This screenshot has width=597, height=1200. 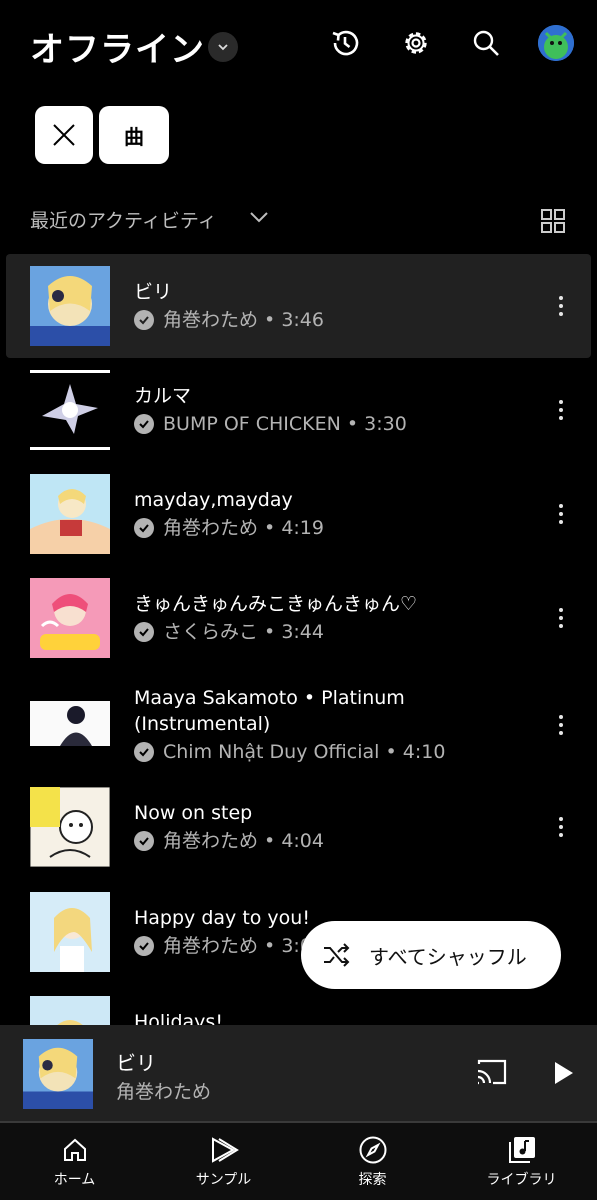 I want to click on play-icon, so click(x=564, y=1073).